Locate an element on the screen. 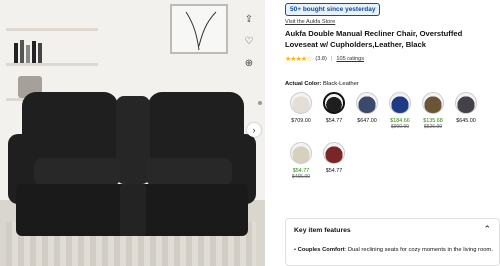  swatch-price: $645.00 is located at coordinates (466, 121).